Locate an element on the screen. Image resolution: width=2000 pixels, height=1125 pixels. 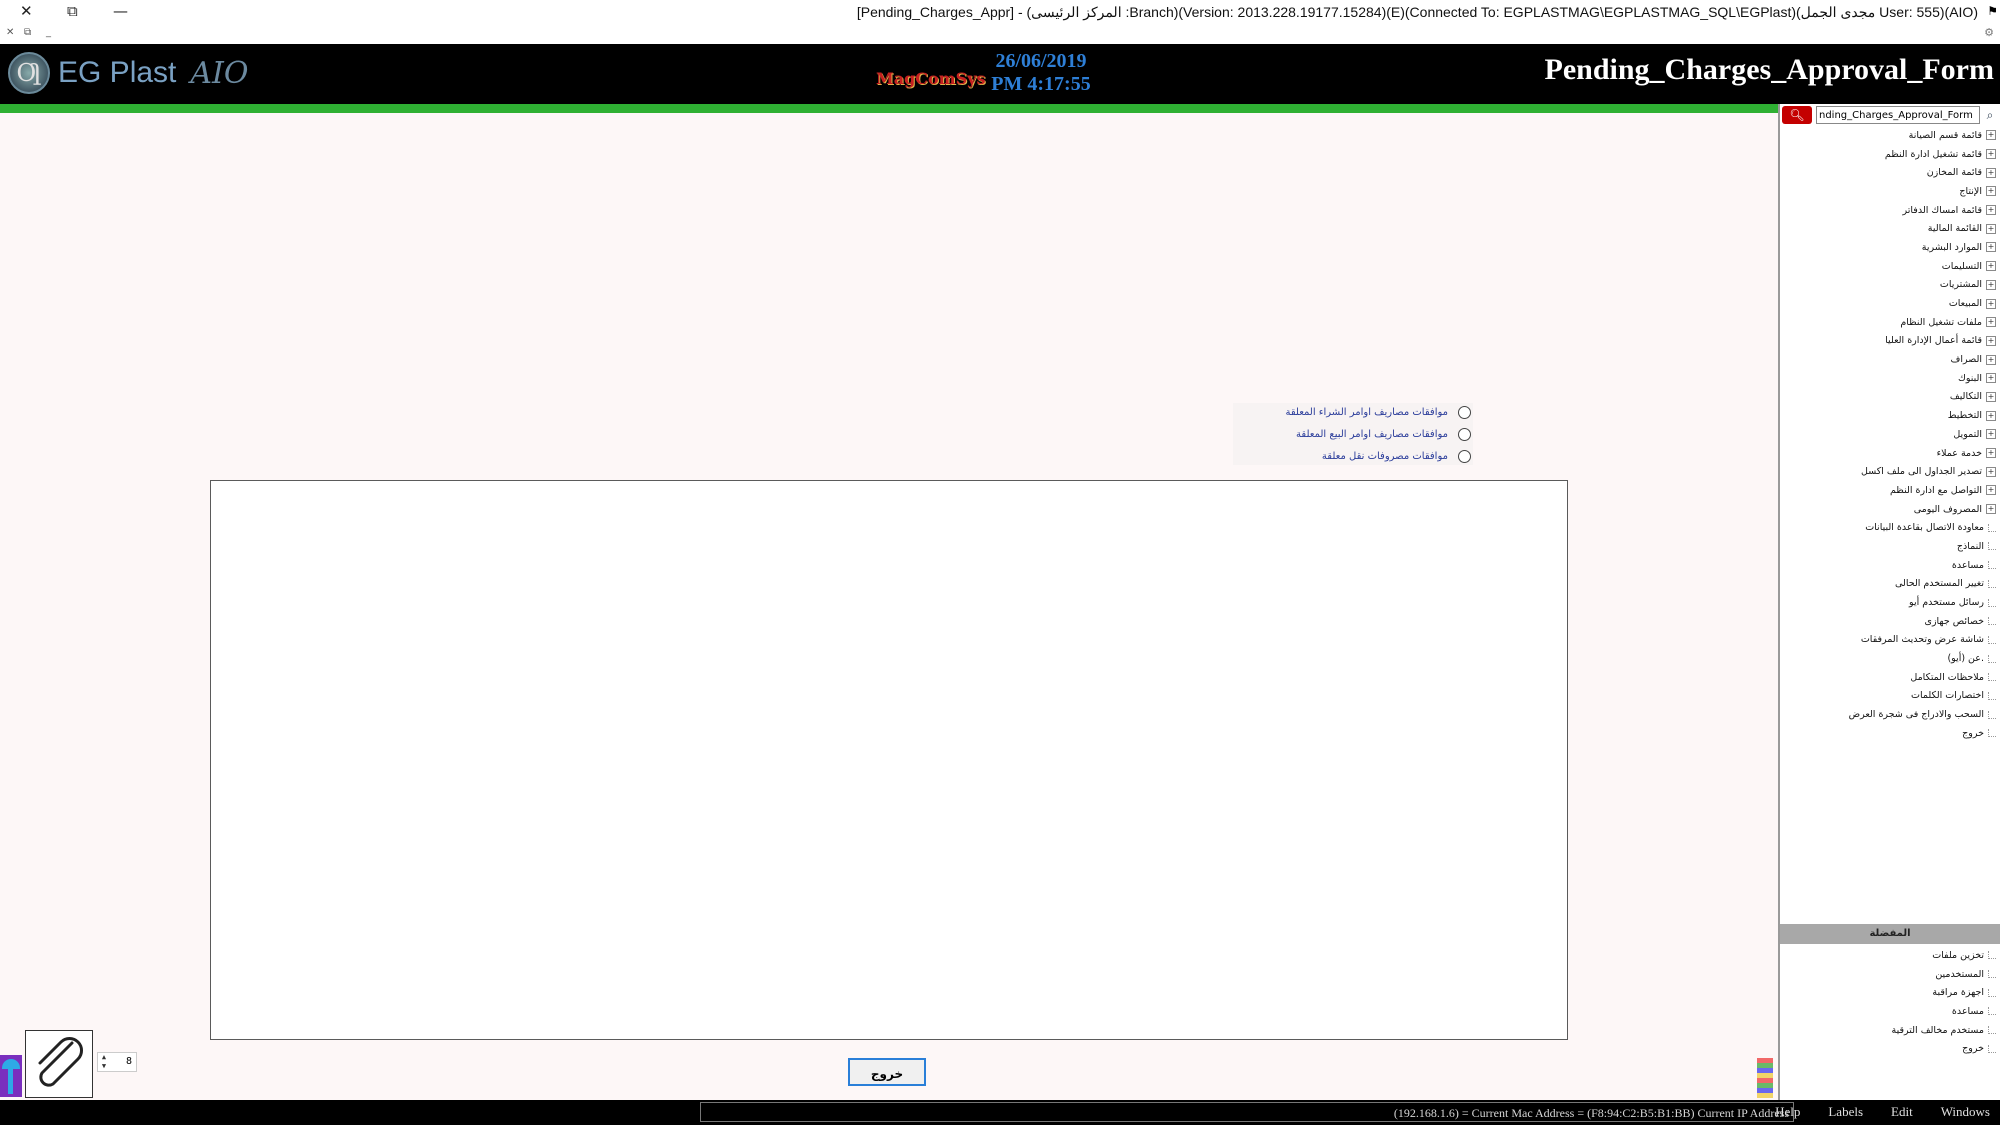
restore-icon: ⧉ is located at coordinates (72, 11).